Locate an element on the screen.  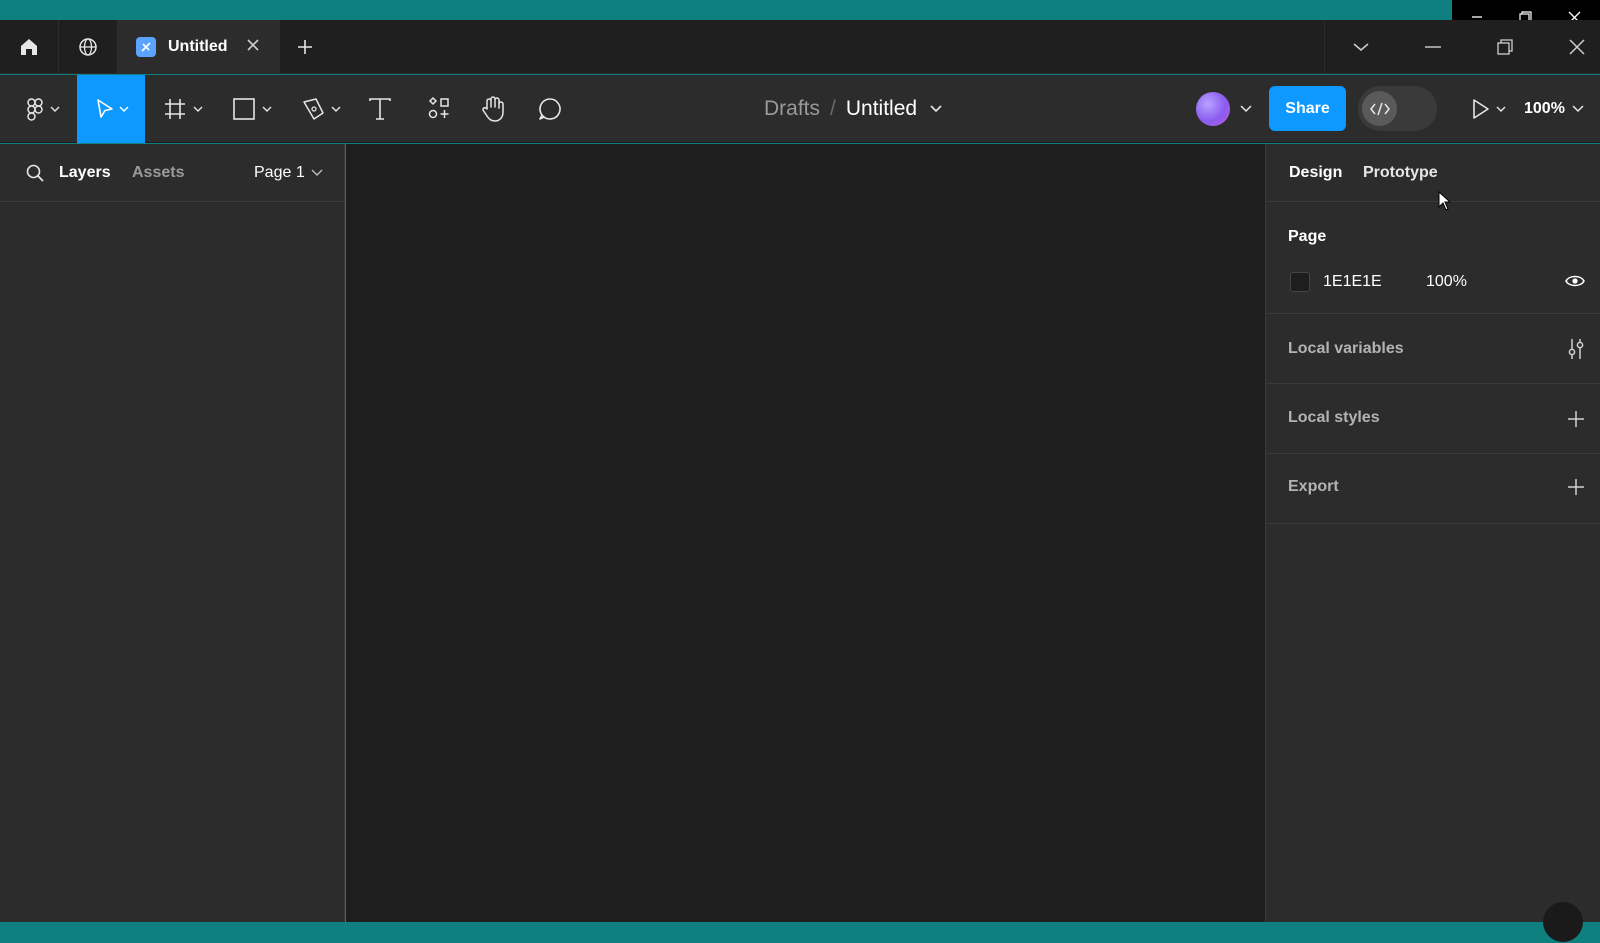
breadcrumb-drafts: Drafts is located at coordinates (792, 109).